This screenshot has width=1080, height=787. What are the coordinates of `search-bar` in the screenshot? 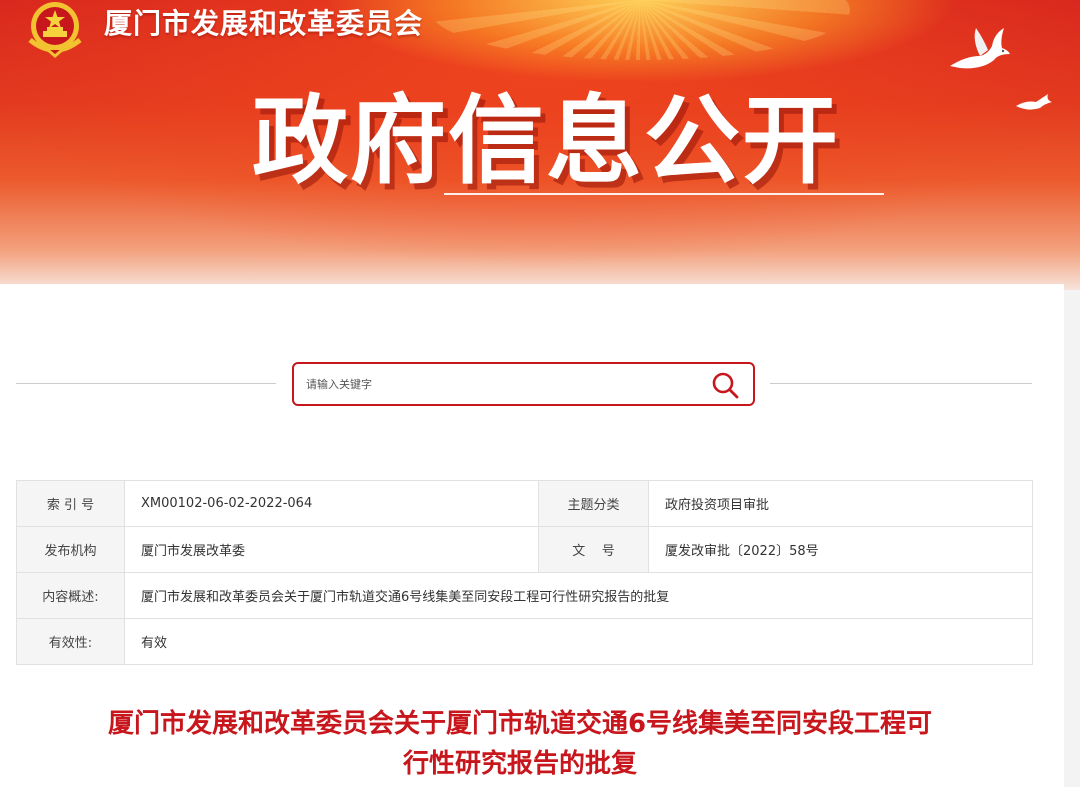 It's located at (524, 384).